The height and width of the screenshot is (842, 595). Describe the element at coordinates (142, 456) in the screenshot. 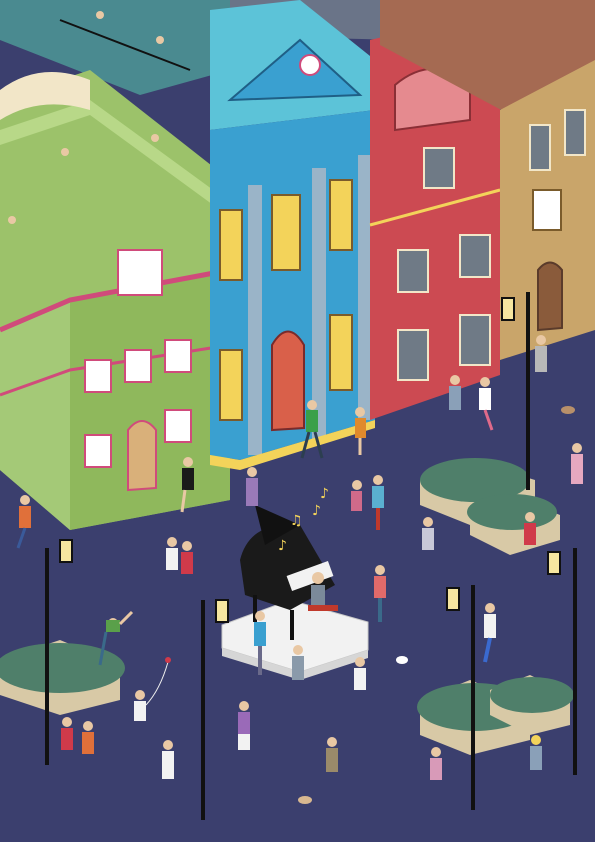

I see `green-building-door` at that location.